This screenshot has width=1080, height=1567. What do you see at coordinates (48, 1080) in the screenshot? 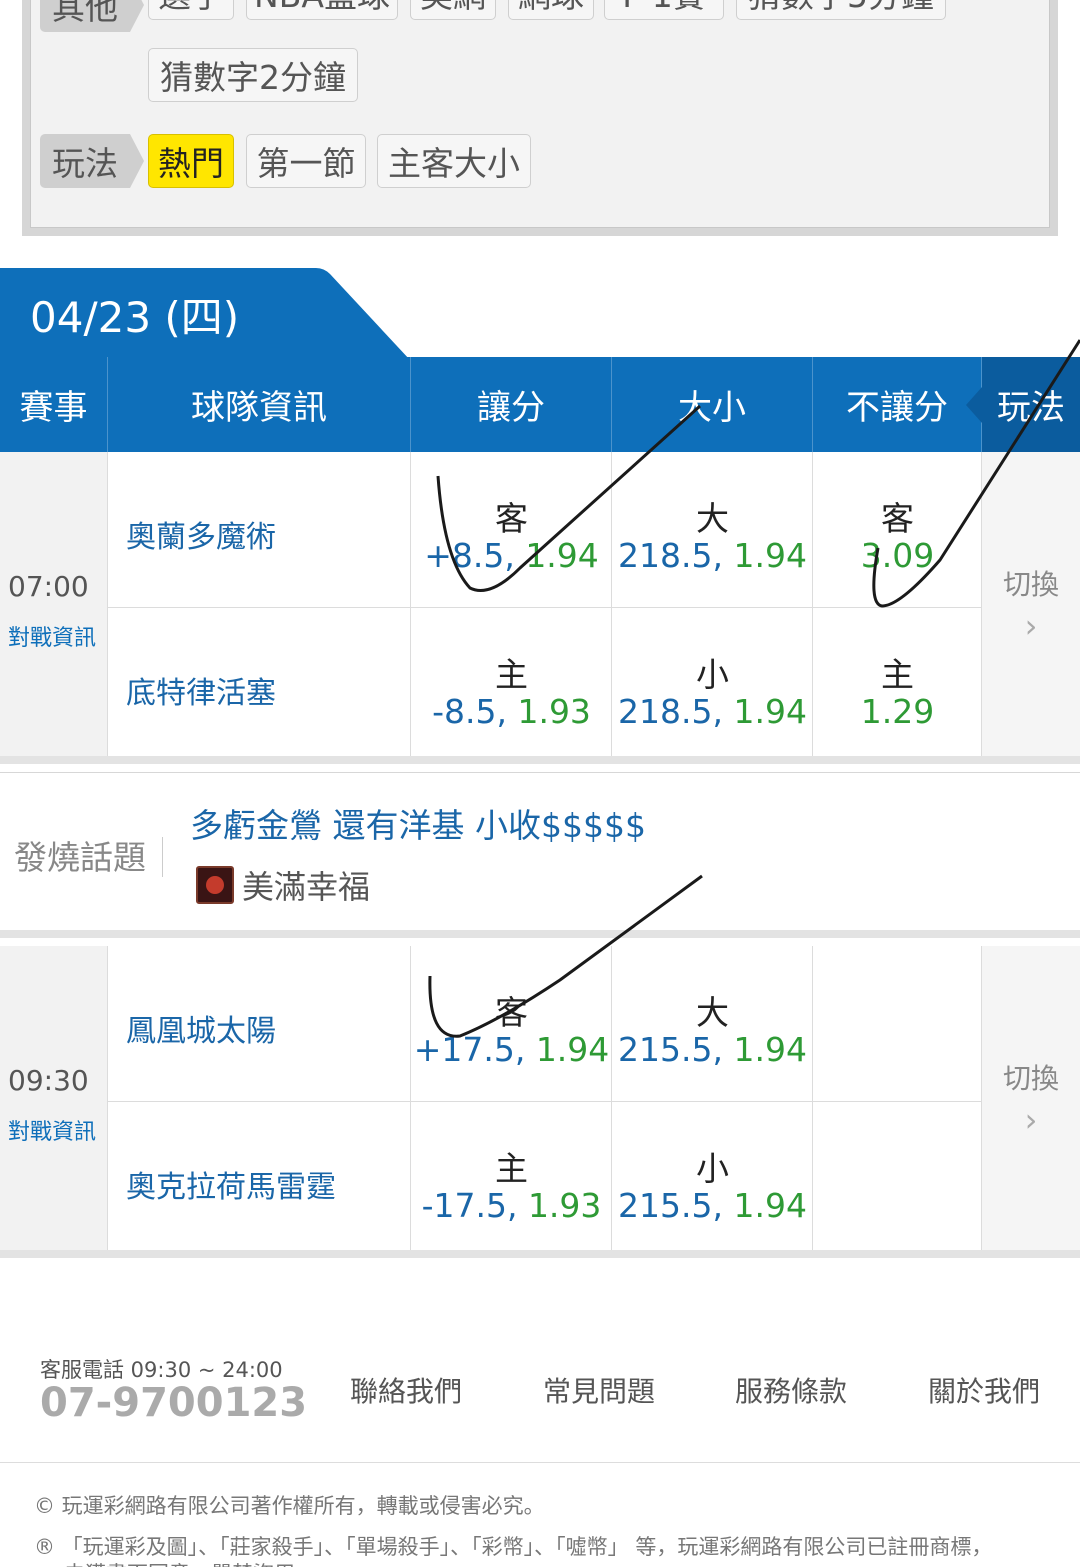
I see `match-time: 09:30` at bounding box center [48, 1080].